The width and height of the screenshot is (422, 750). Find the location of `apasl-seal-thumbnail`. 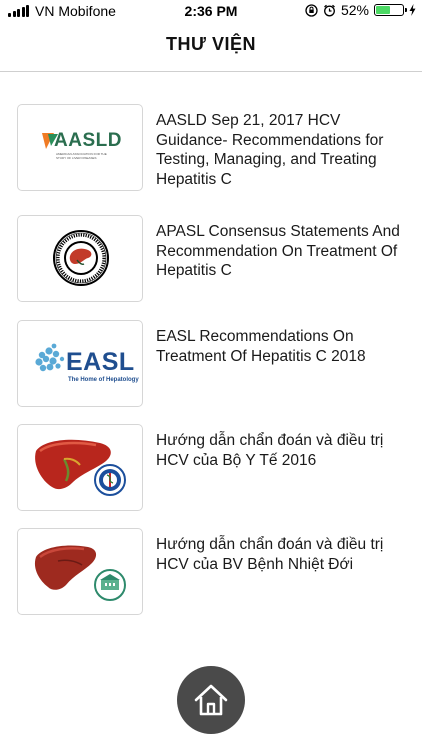

apasl-seal-thumbnail is located at coordinates (80, 258).